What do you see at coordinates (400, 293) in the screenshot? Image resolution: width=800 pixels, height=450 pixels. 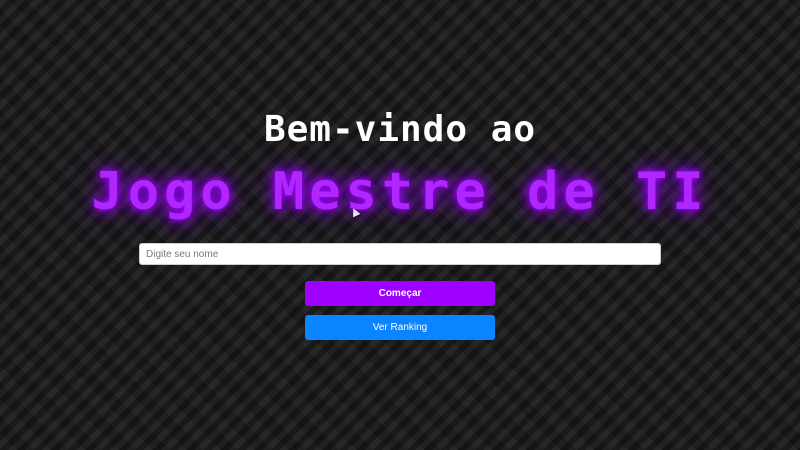 I see `start-button: Começar` at bounding box center [400, 293].